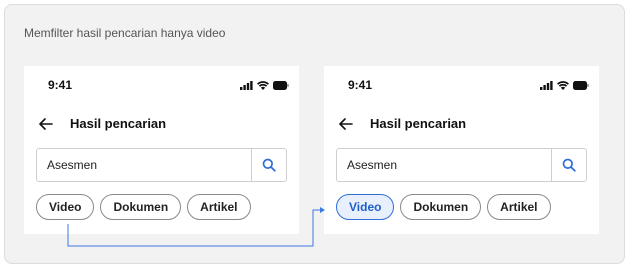 This screenshot has height=270, width=631. What do you see at coordinates (65, 207) in the screenshot?
I see `chip-video: Video` at bounding box center [65, 207].